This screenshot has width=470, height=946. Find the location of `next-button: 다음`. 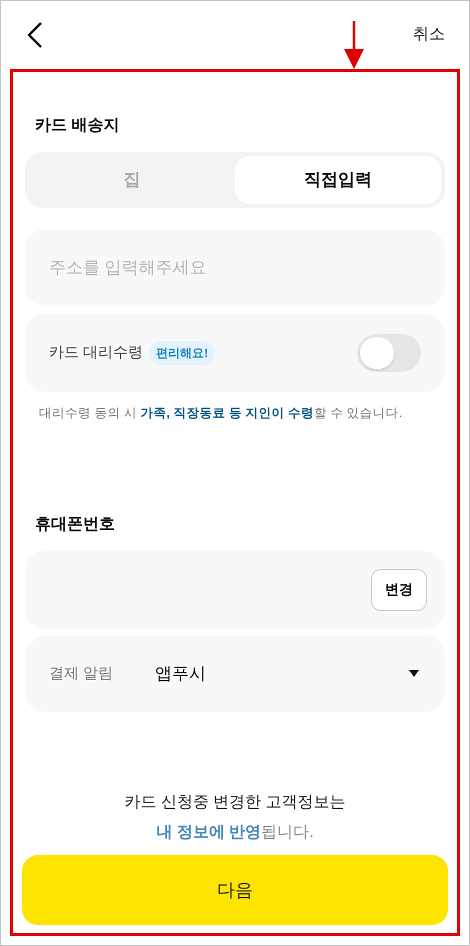

next-button: 다음 is located at coordinates (235, 890).